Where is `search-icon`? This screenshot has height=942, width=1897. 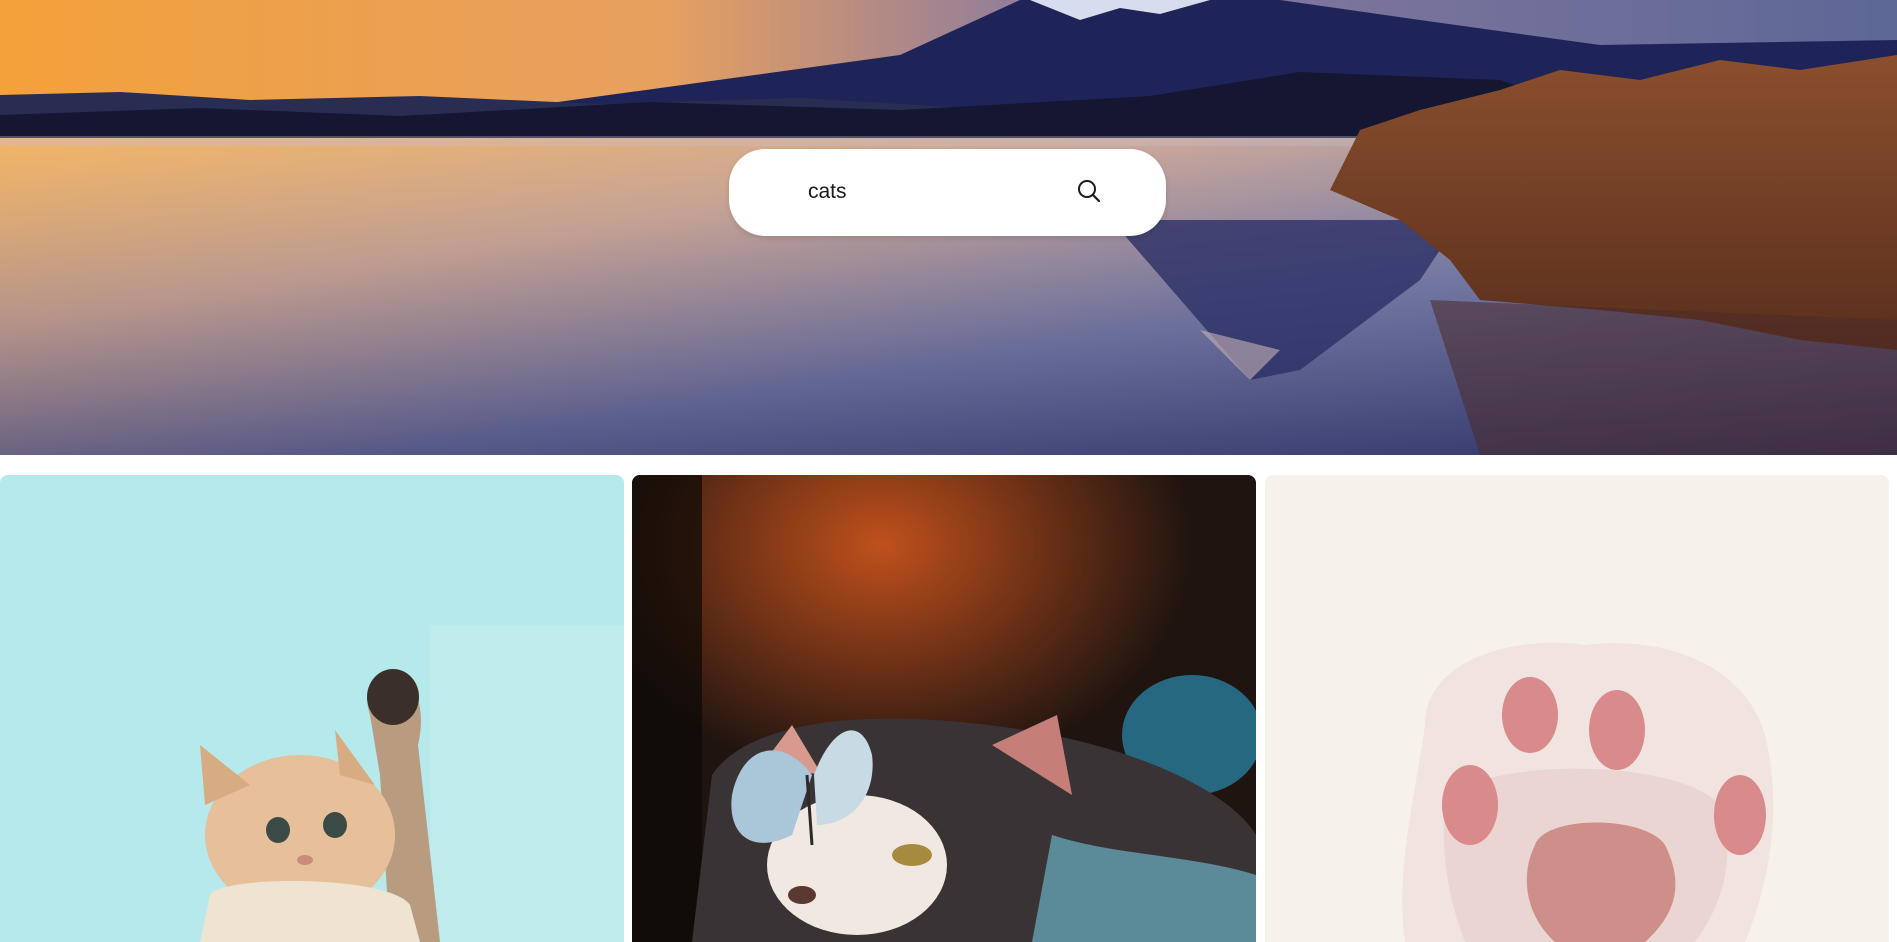
search-icon is located at coordinates (1089, 191).